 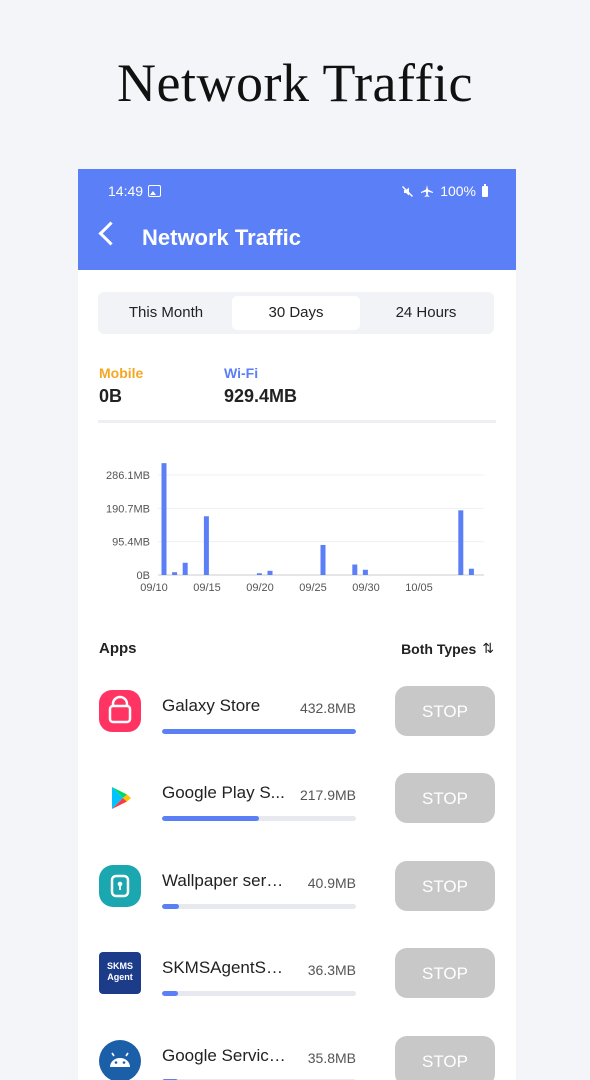 What do you see at coordinates (118, 648) in the screenshot?
I see `apps-section-label: Apps` at bounding box center [118, 648].